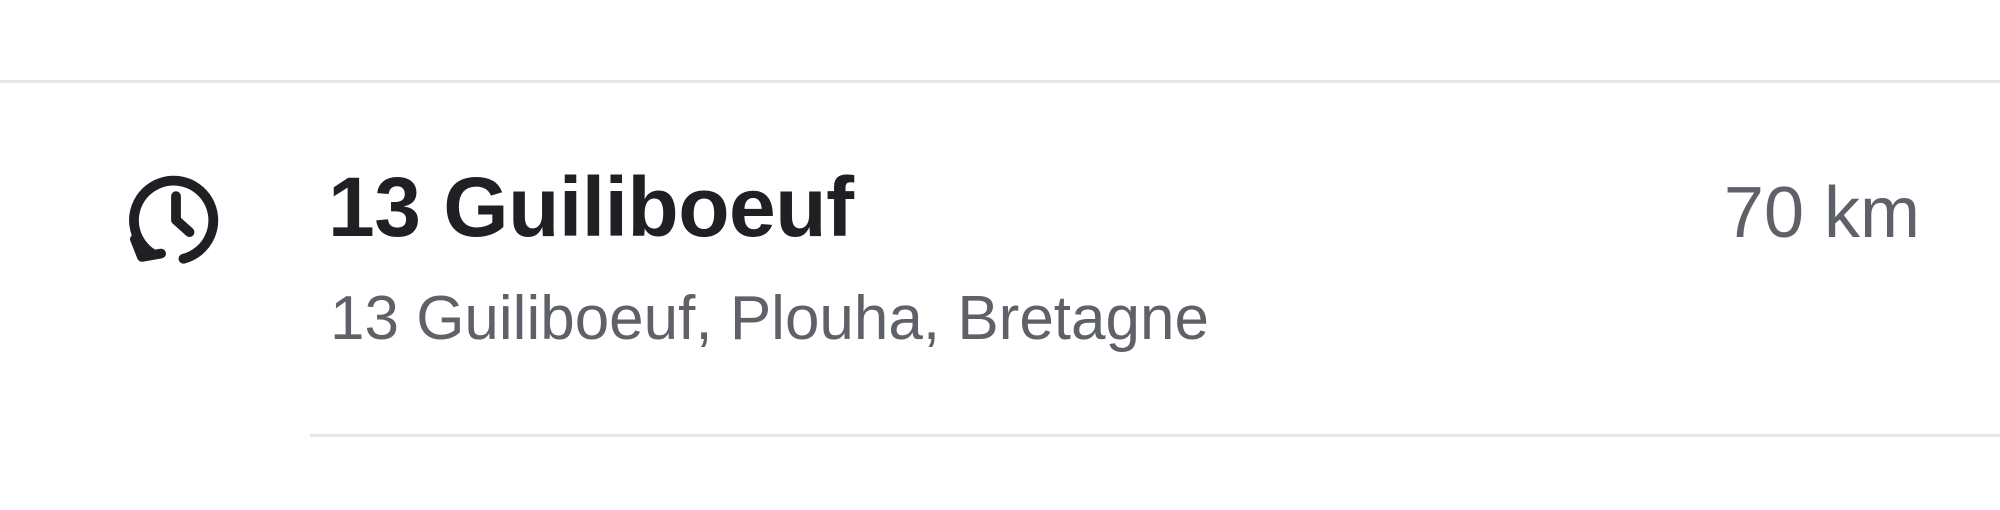 The image size is (2000, 510). I want to click on place-address: 13 Guiliboeuf, Plouha, Bretagne, so click(769, 318).